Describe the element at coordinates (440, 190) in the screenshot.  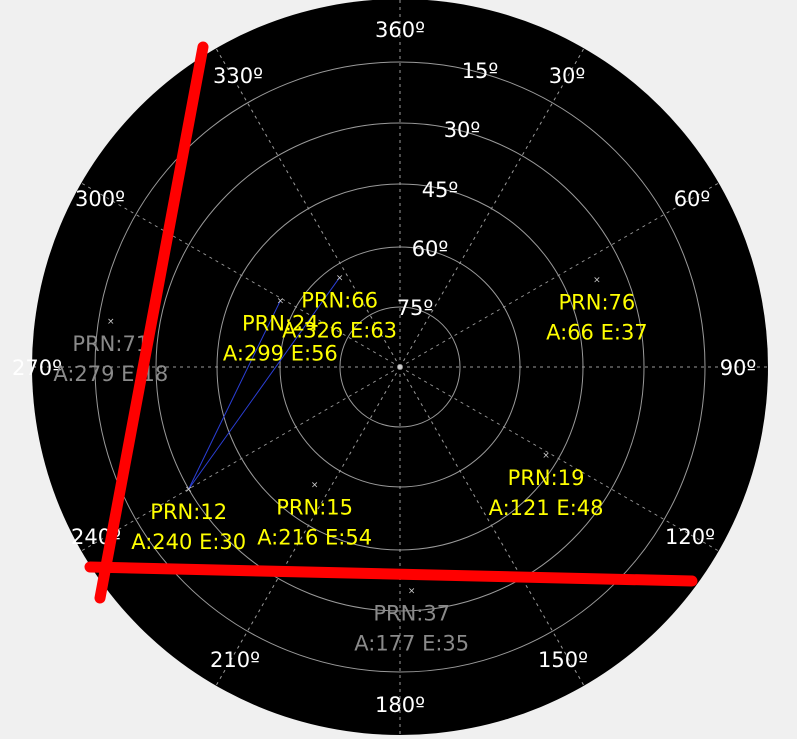
I see `elevation-label-45: 45º` at that location.